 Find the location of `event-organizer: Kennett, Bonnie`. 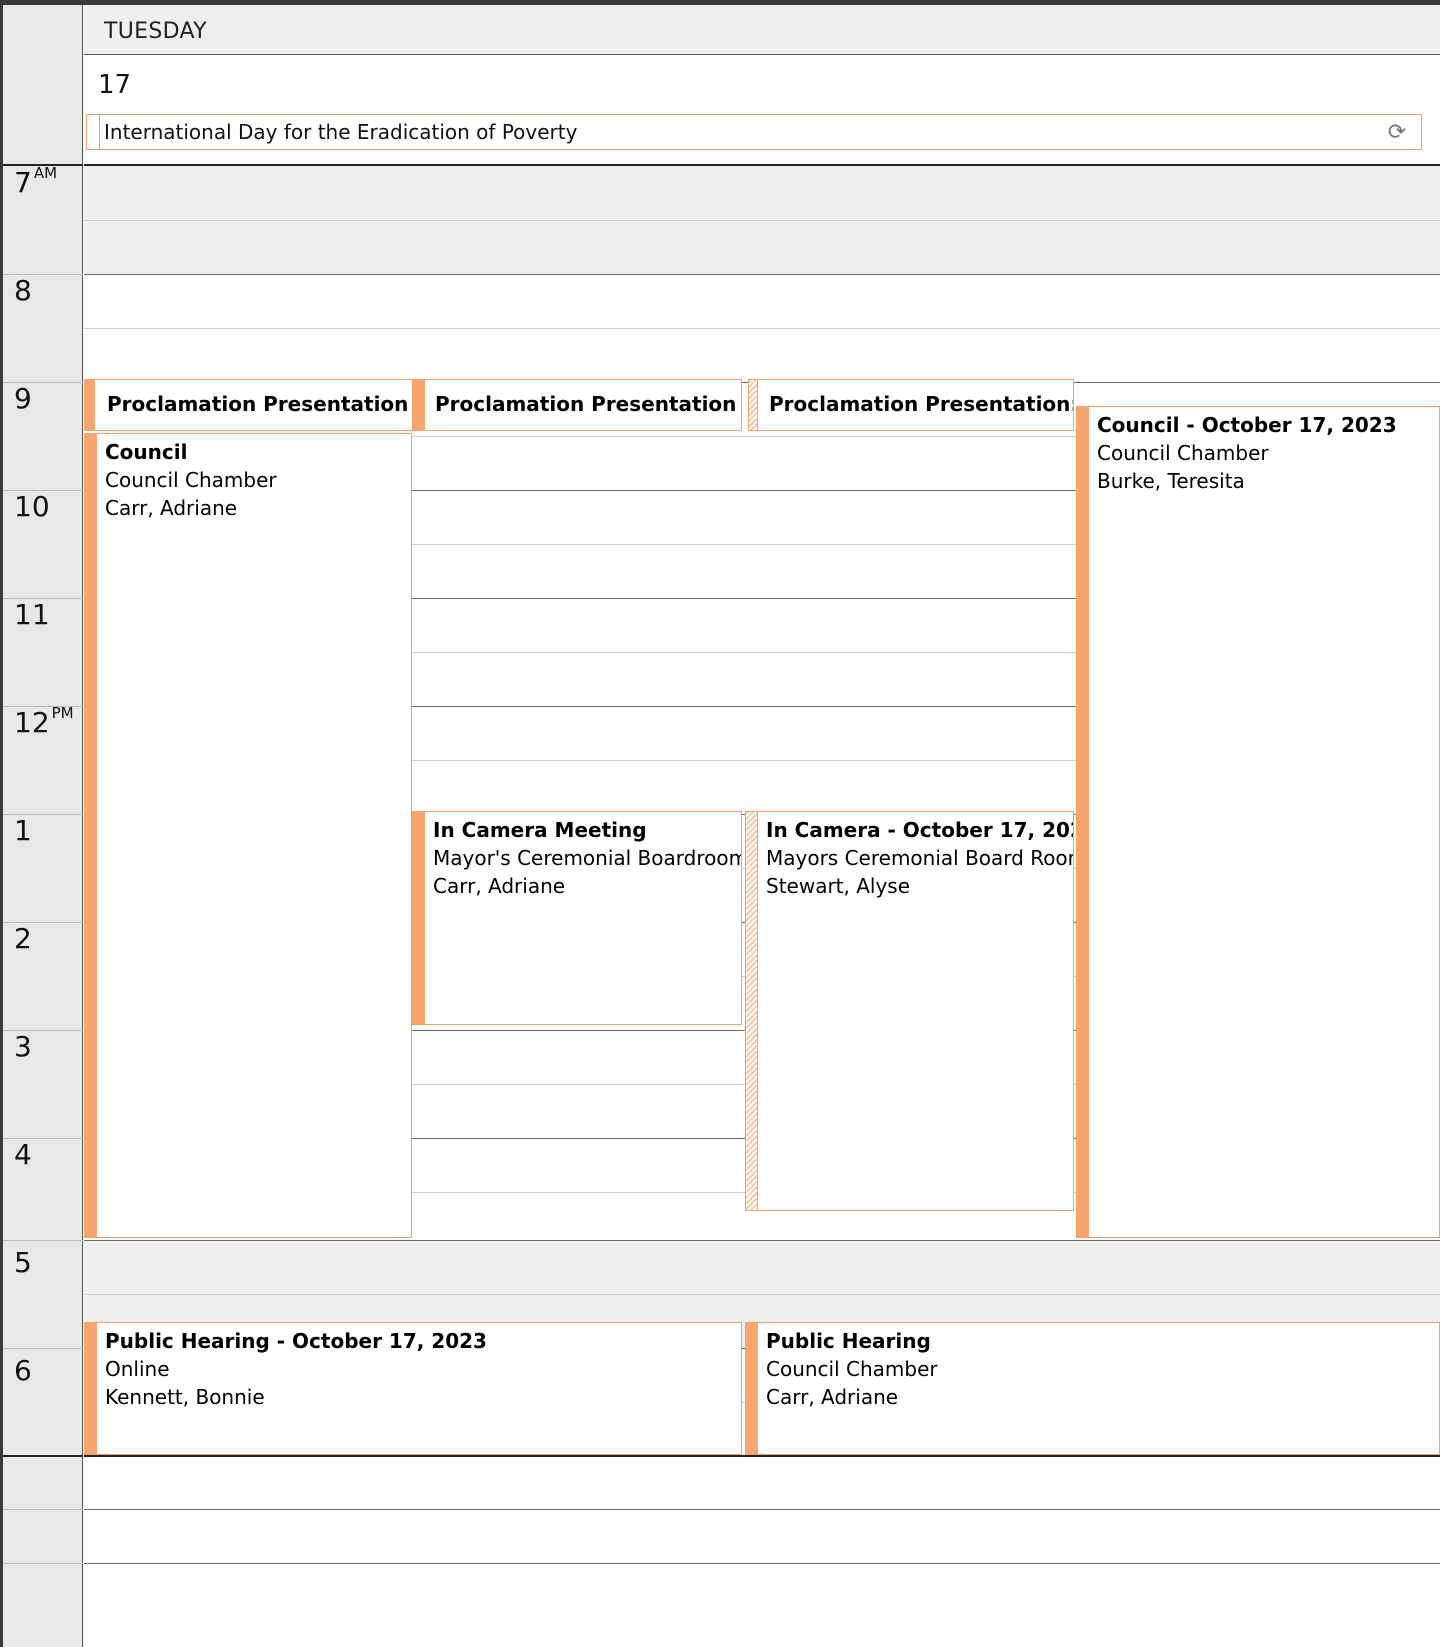

event-organizer: Kennett, Bonnie is located at coordinates (185, 1397).